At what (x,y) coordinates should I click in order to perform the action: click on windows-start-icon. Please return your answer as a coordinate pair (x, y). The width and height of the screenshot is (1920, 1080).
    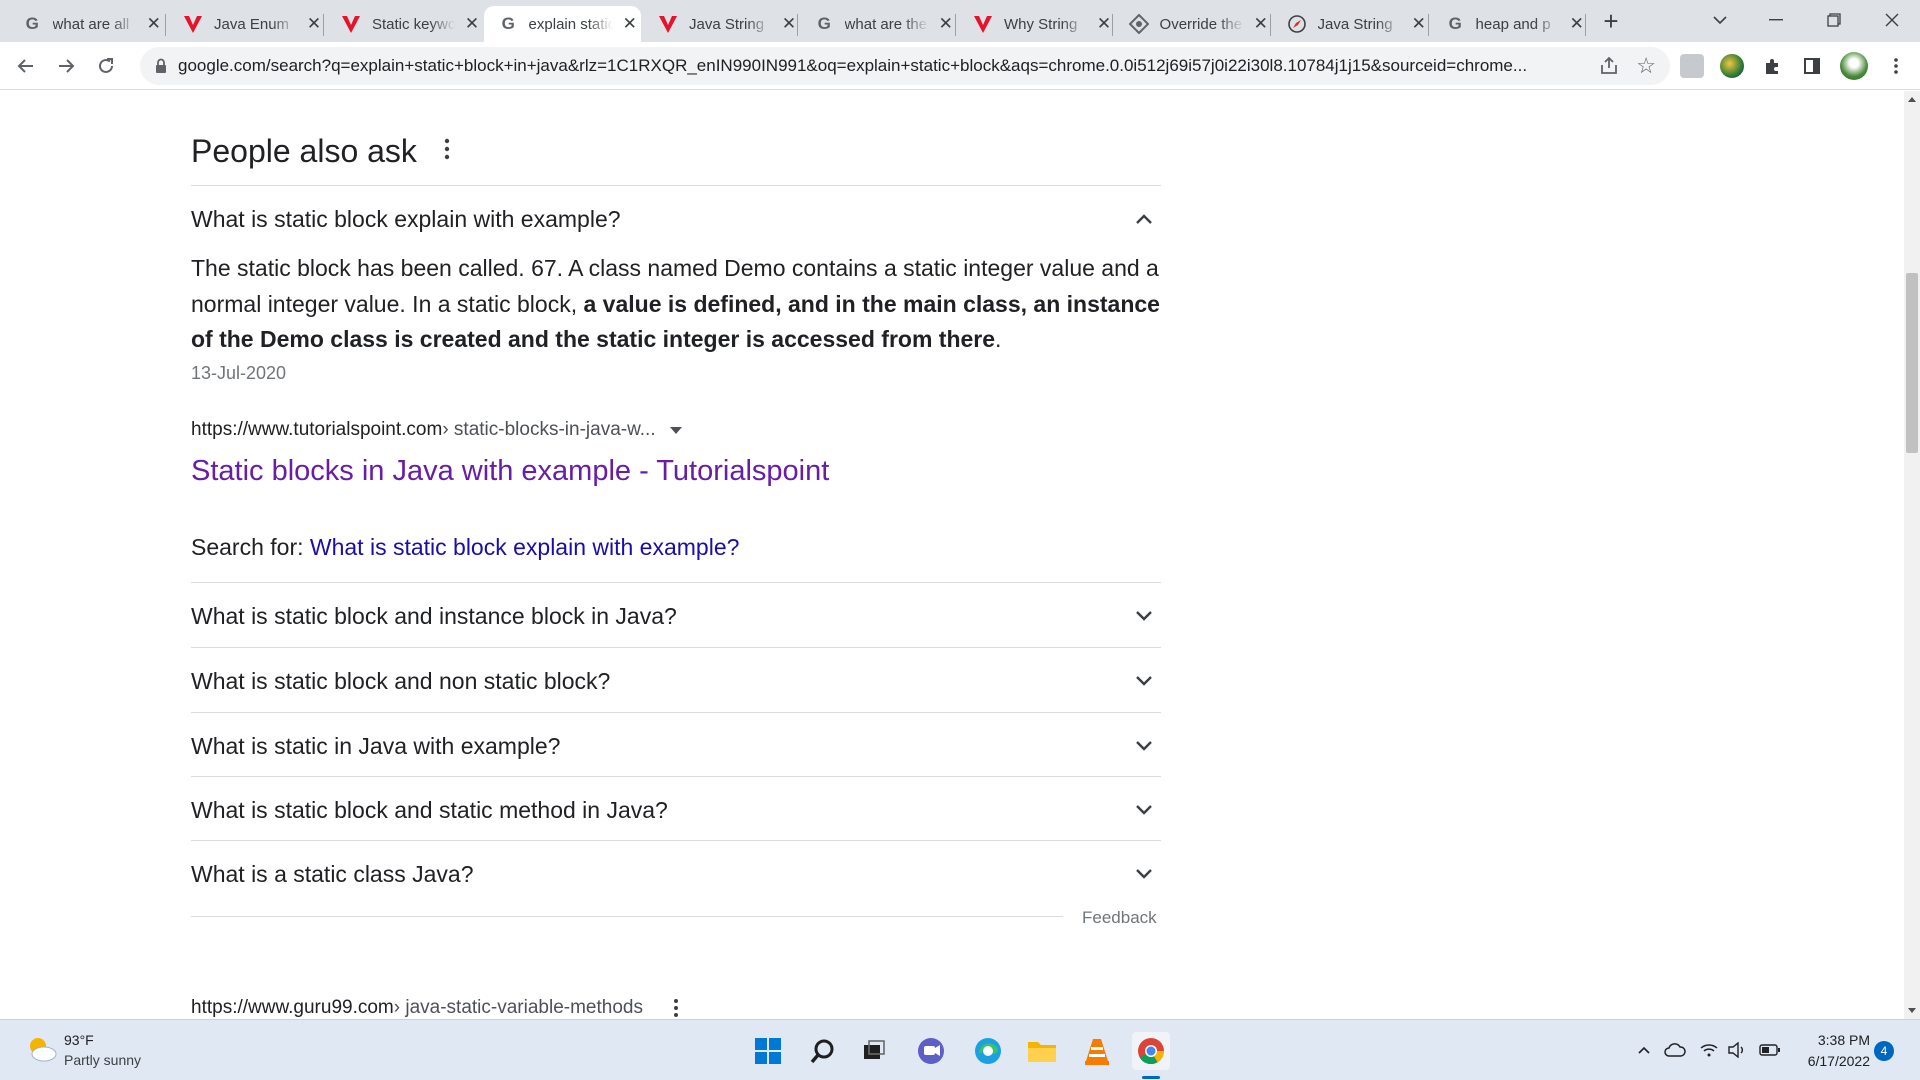
    Looking at the image, I should click on (768, 1051).